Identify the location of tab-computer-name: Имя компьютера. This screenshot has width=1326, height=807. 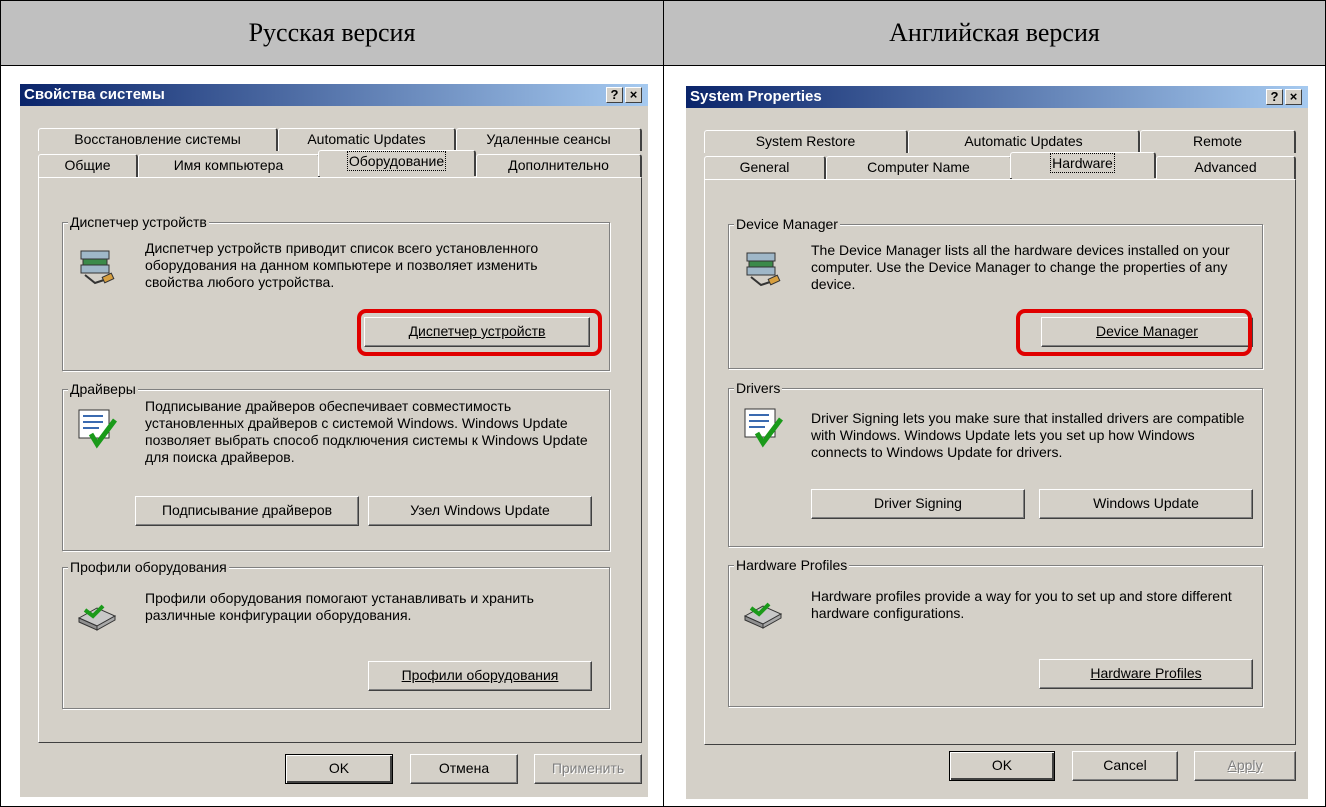
(229, 165).